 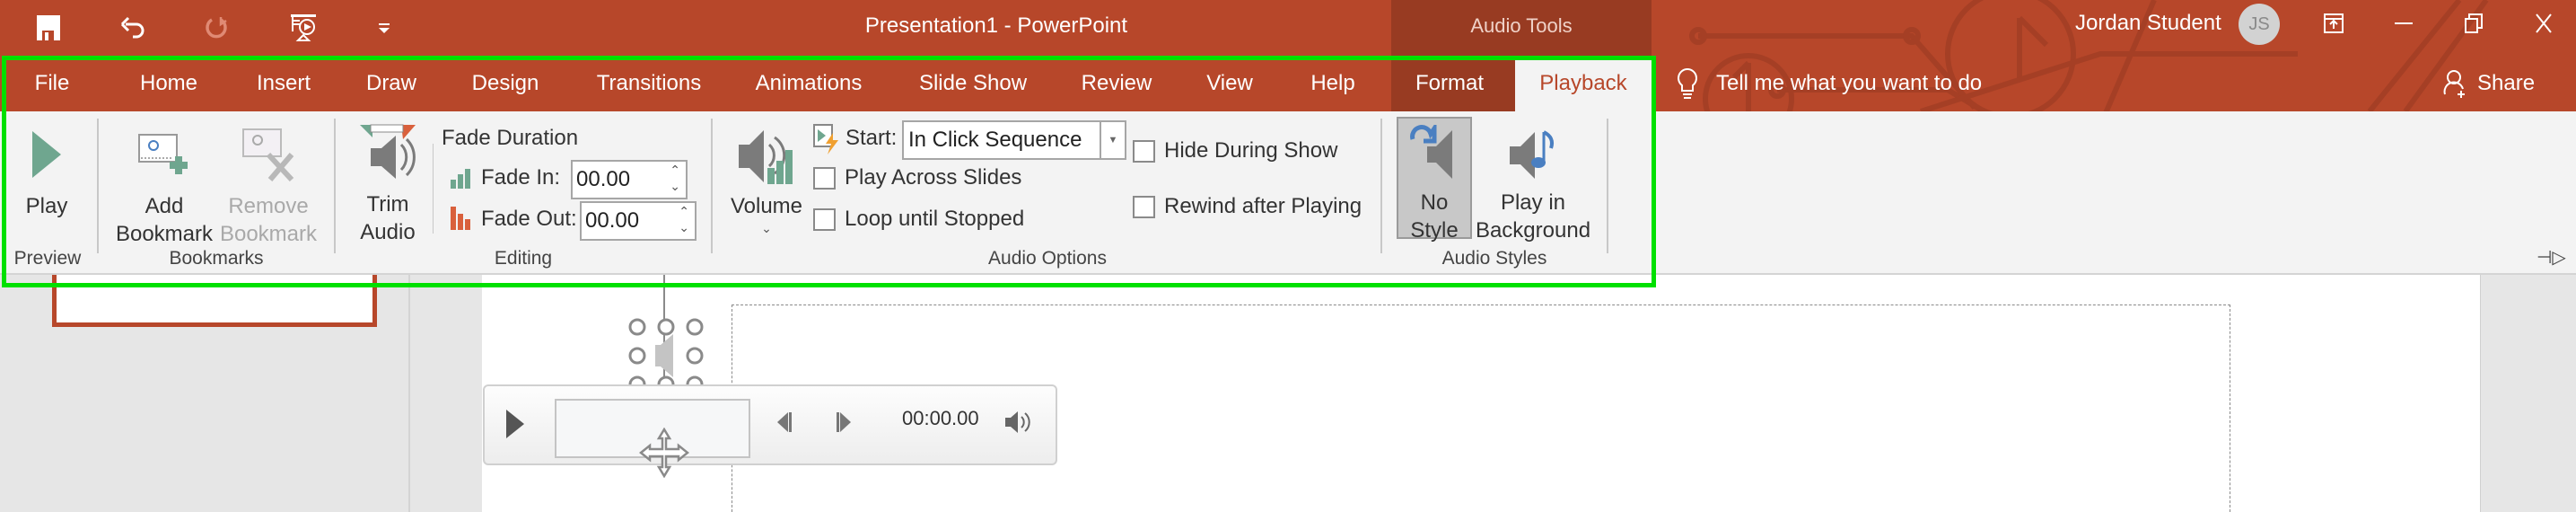 What do you see at coordinates (529, 219) in the screenshot?
I see `fade-out-label: Fade Out:` at bounding box center [529, 219].